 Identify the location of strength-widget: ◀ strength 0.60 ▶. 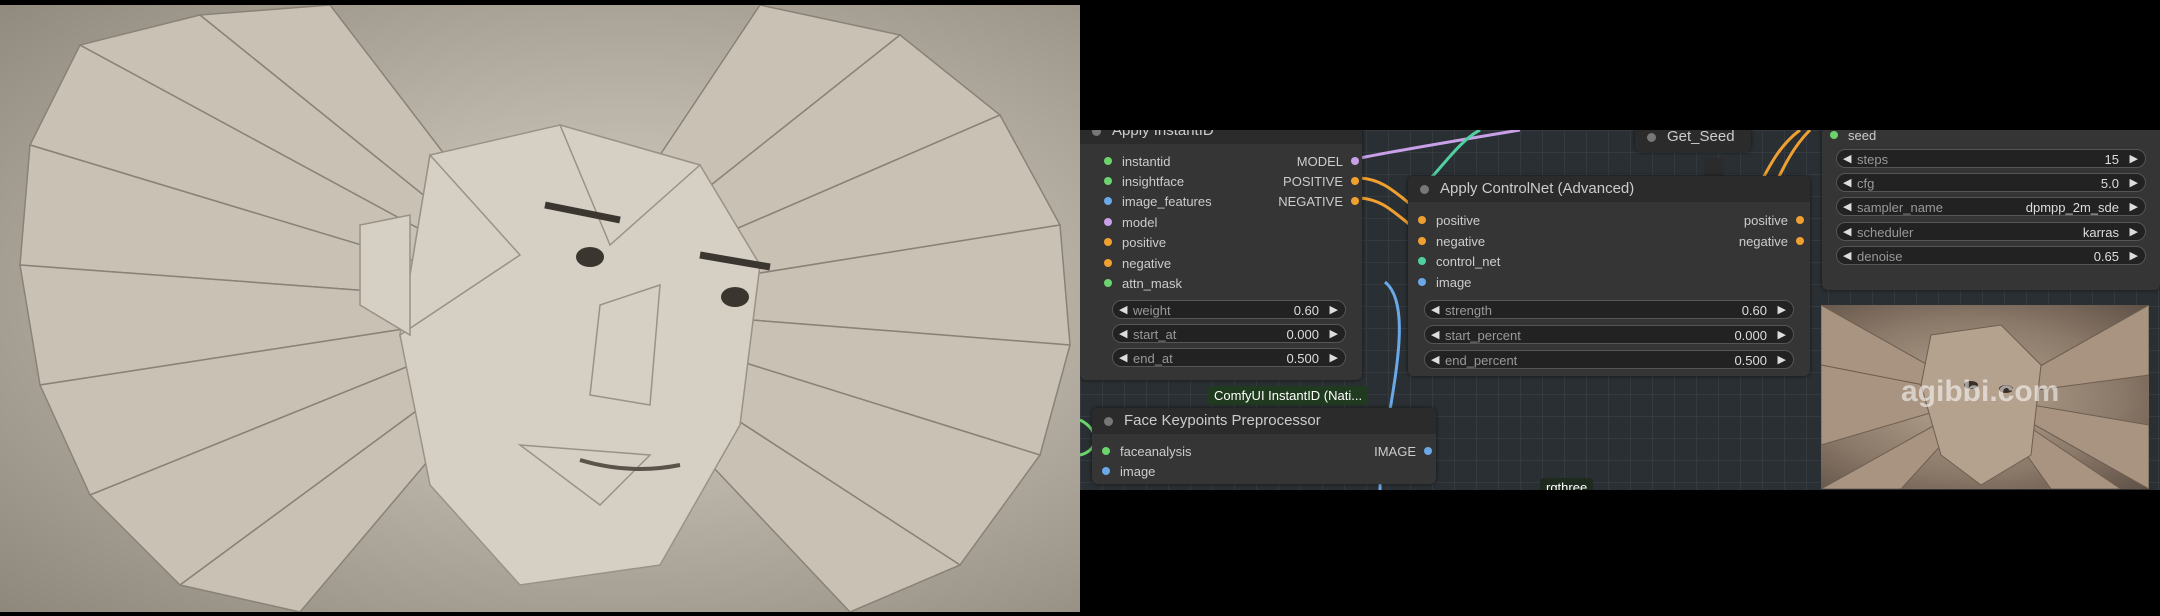
(1609, 309).